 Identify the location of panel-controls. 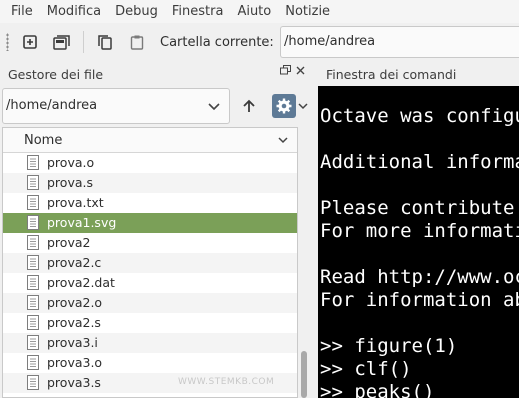
(293, 70).